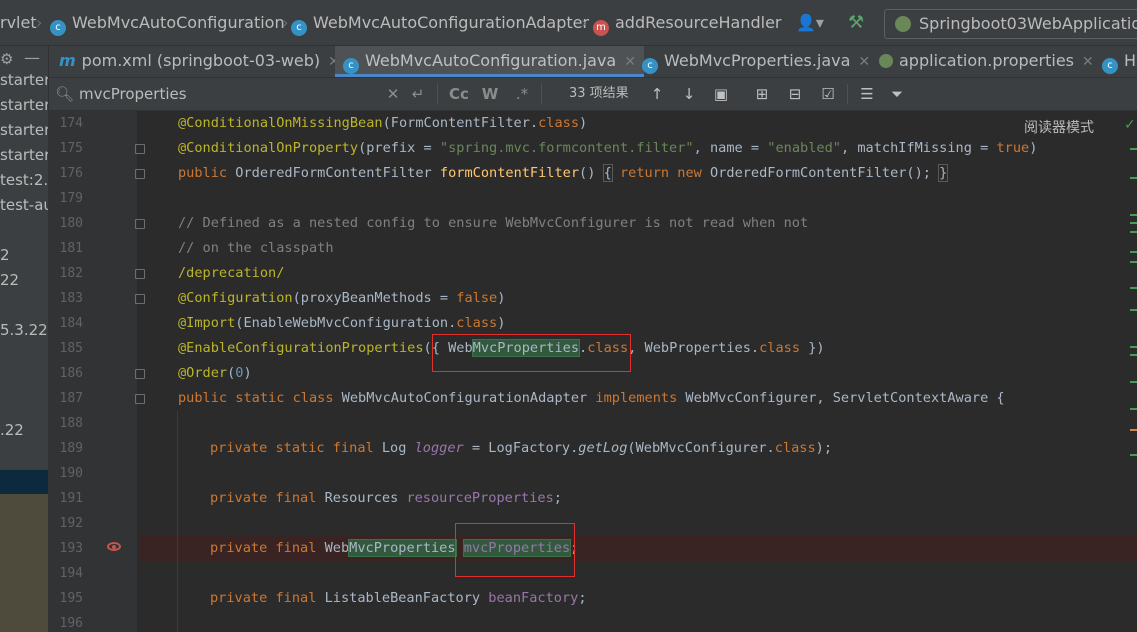 This screenshot has width=1137, height=632. I want to click on regex-toggle: .*, so click(522, 94).